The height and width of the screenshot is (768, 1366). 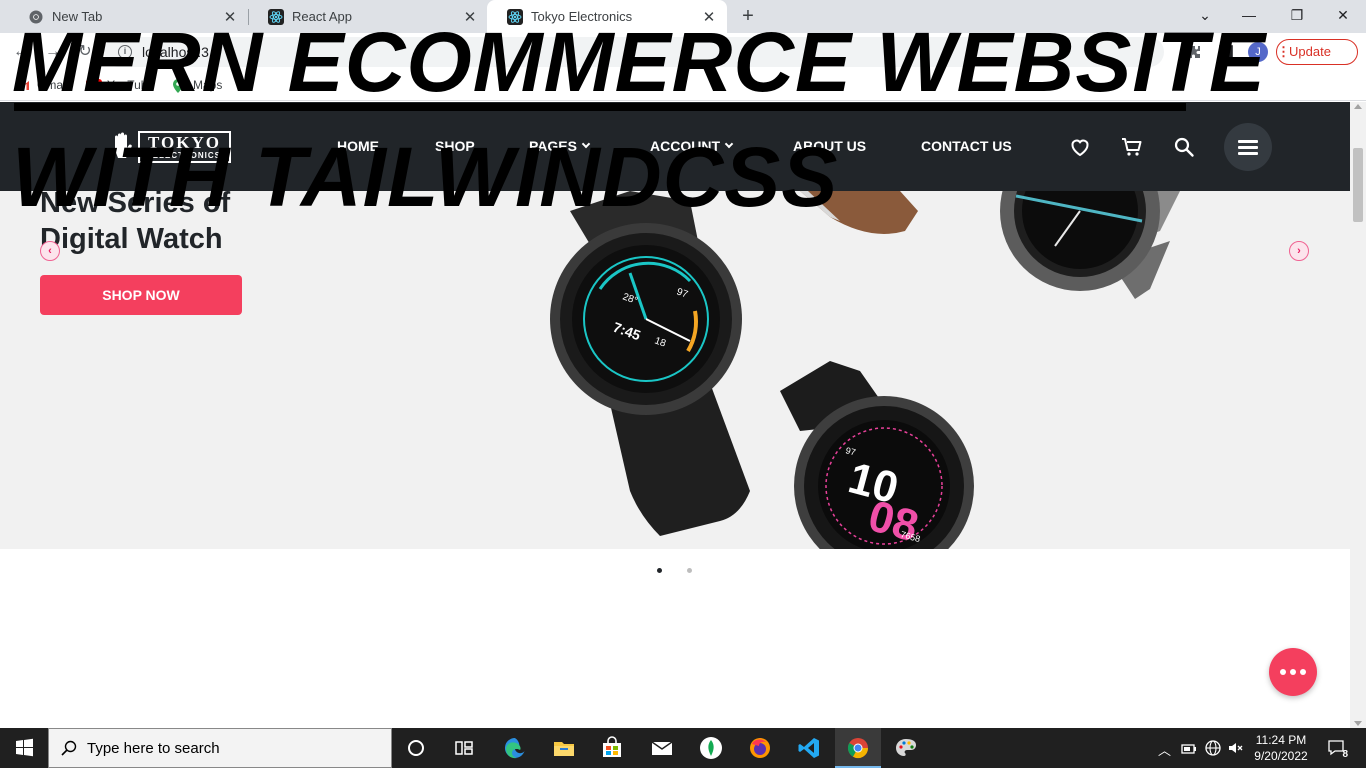 I want to click on kebab-menu-icon: ⋮, so click(x=1321, y=49).